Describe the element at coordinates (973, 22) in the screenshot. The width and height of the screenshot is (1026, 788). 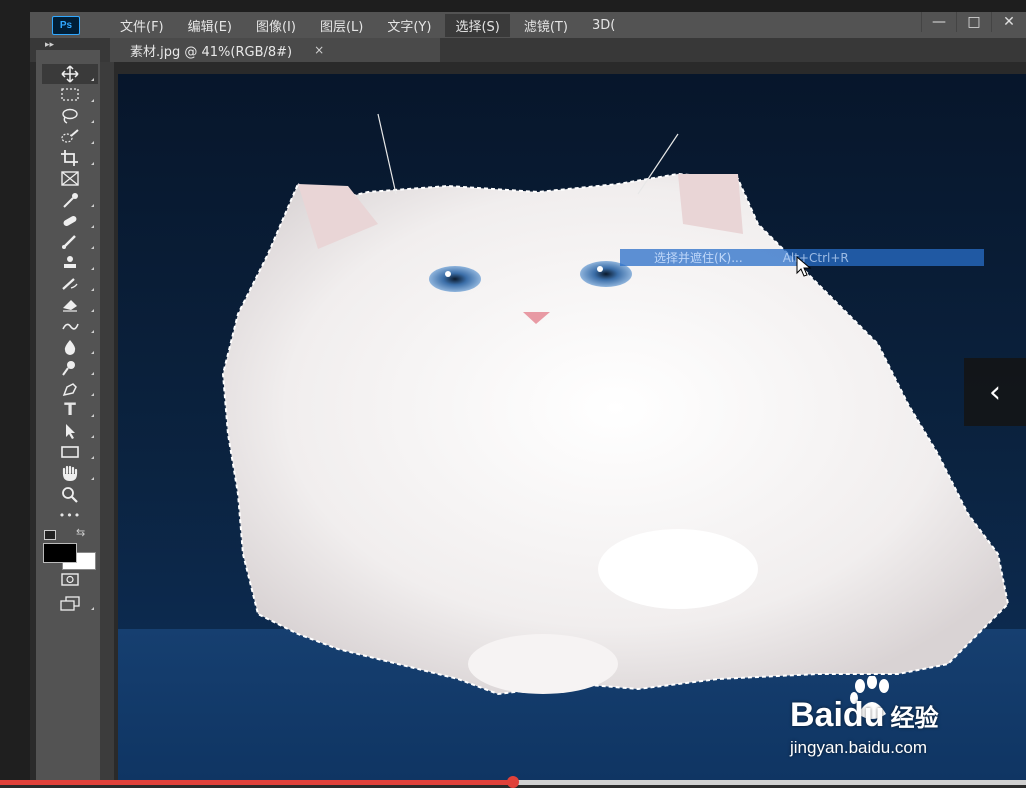
I see `maximize-button: □` at that location.